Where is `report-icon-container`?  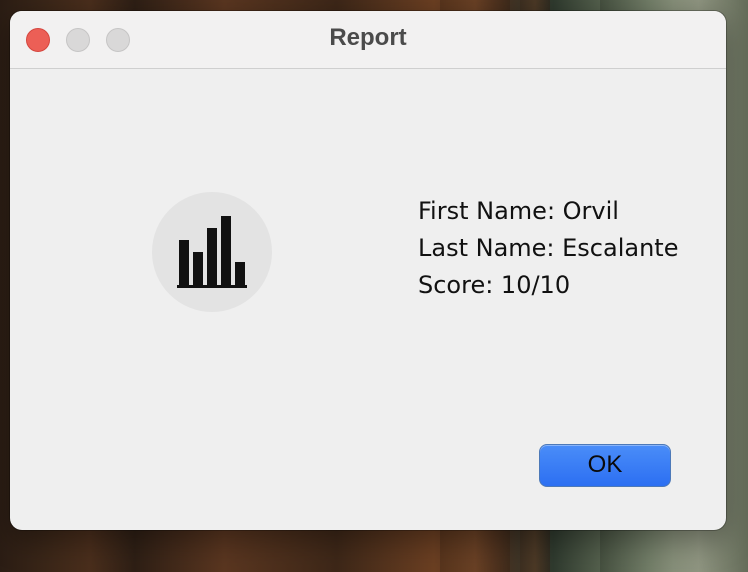
report-icon-container is located at coordinates (212, 252).